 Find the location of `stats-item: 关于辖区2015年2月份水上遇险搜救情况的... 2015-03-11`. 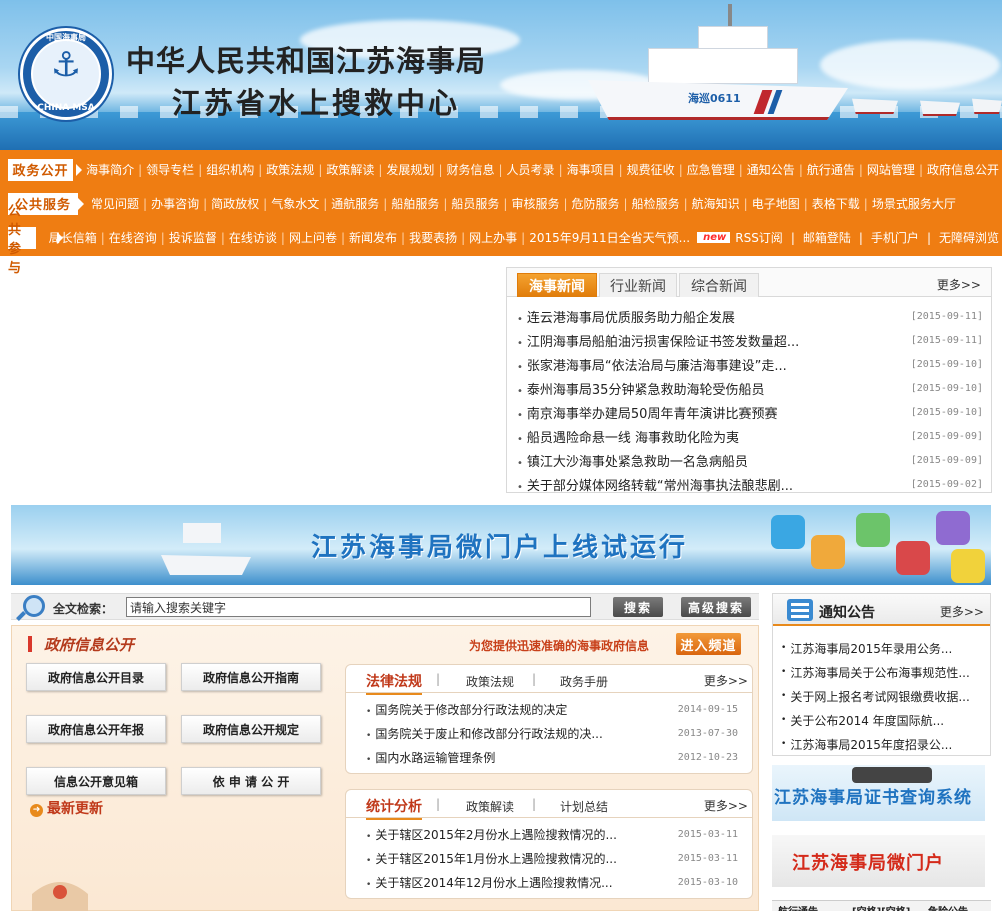

stats-item: 关于辖区2015年2月份水上遇险搜救情况的... 2015-03-11 is located at coordinates (552, 834).